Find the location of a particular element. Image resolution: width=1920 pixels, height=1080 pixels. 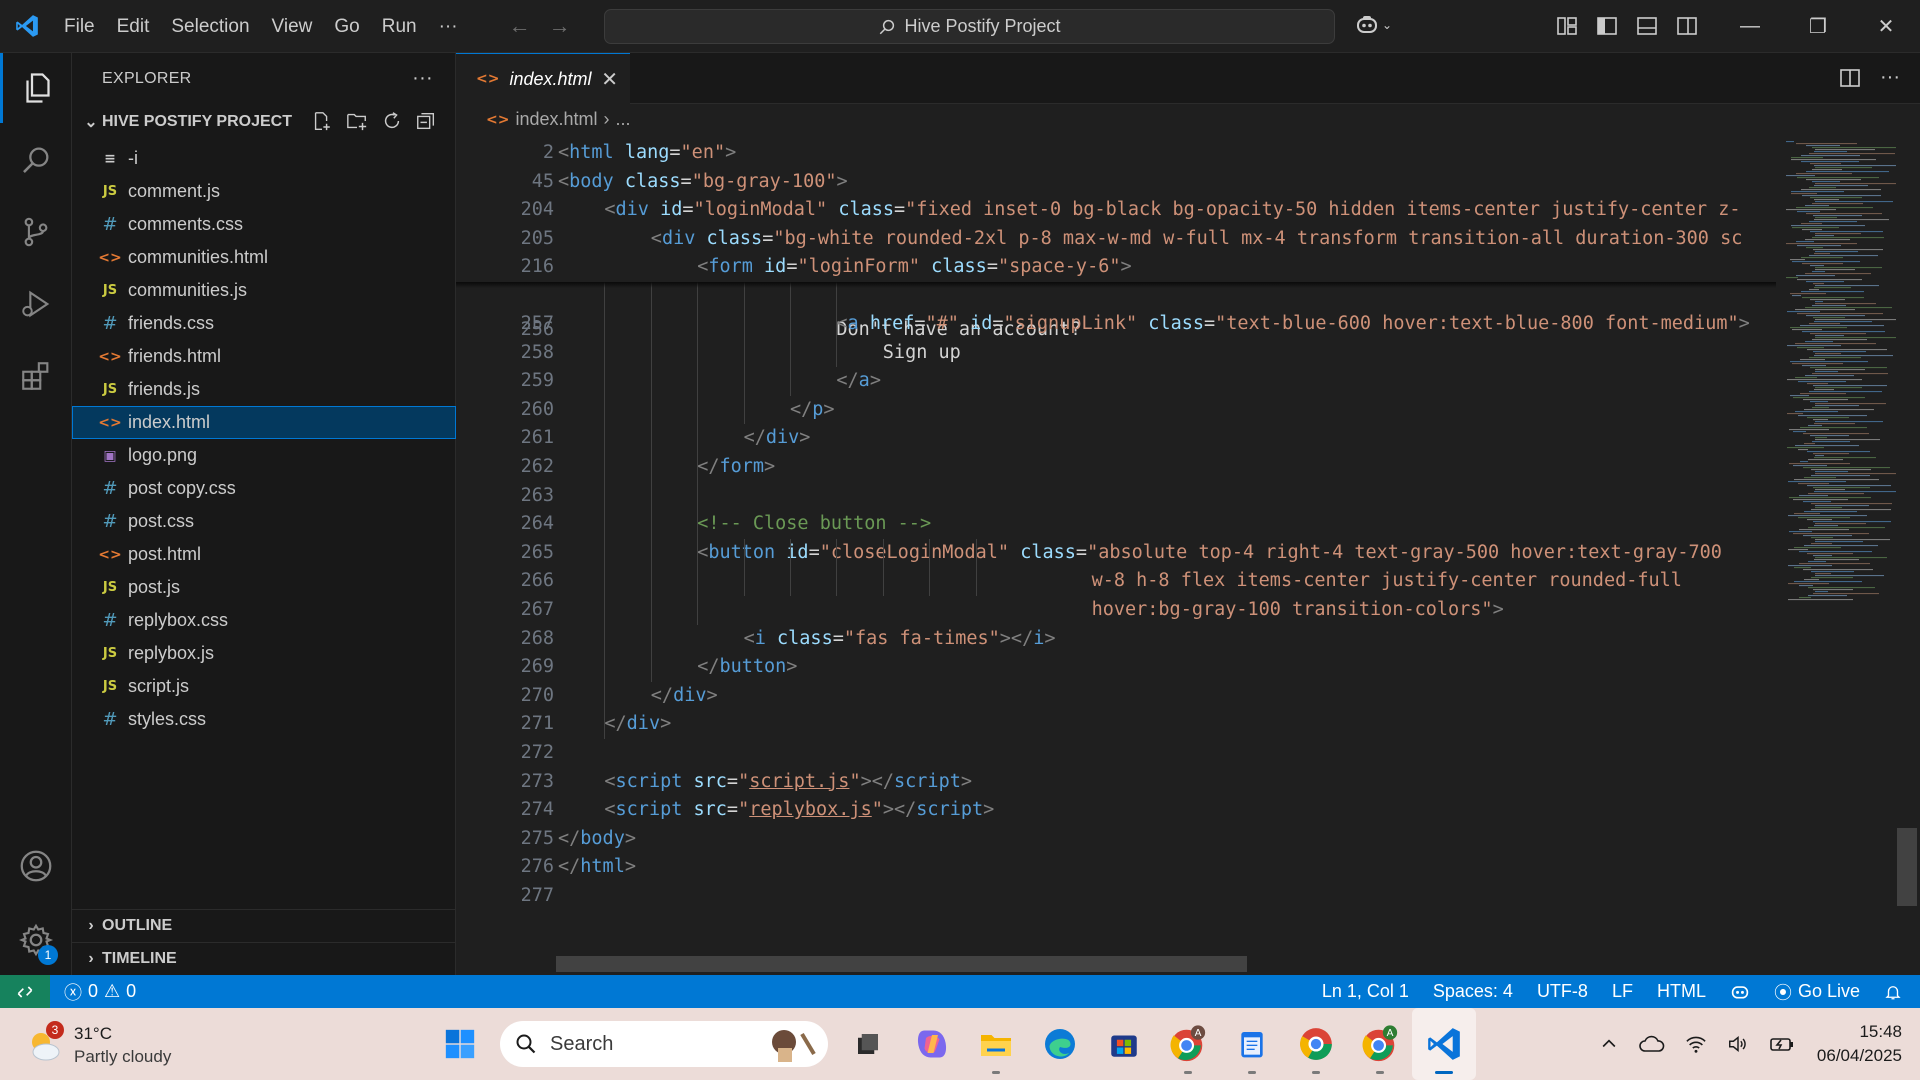

close-window-button: ✕ is located at coordinates (1886, 26).